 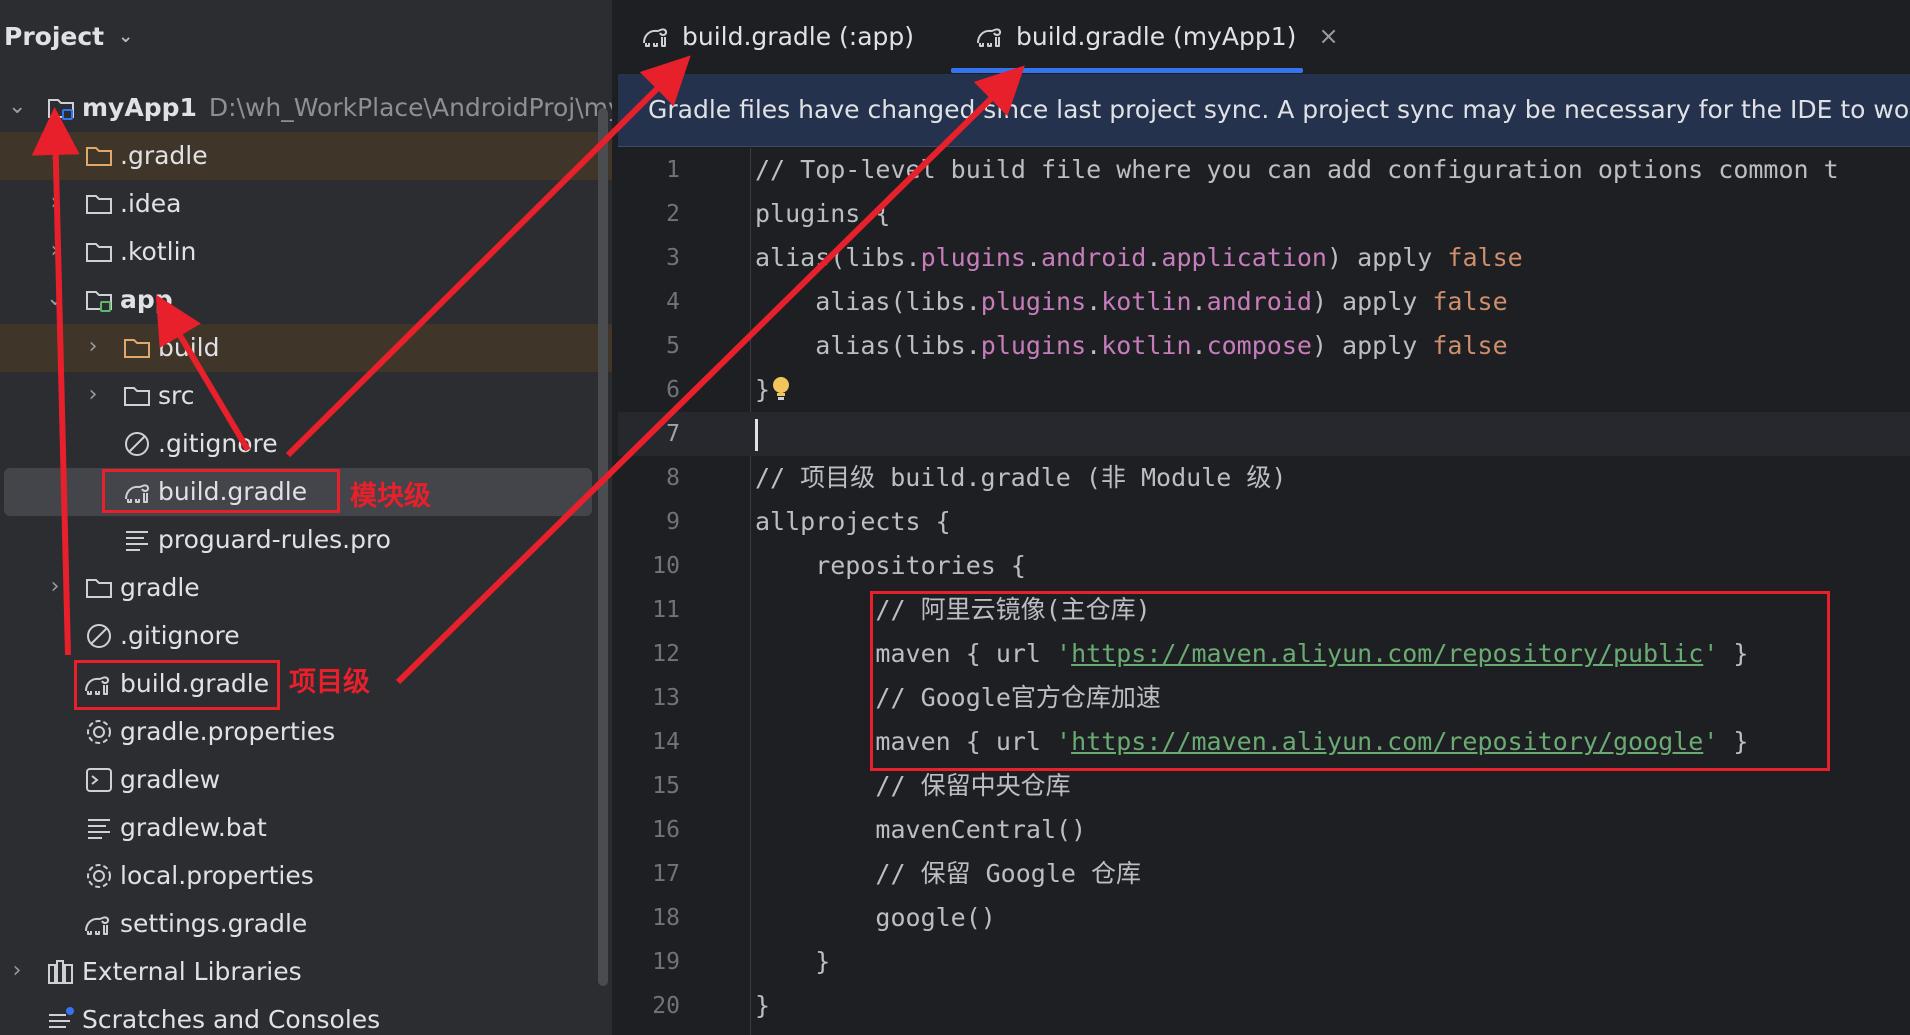 What do you see at coordinates (390, 496) in the screenshot?
I see `module-level-annotation: 模块级` at bounding box center [390, 496].